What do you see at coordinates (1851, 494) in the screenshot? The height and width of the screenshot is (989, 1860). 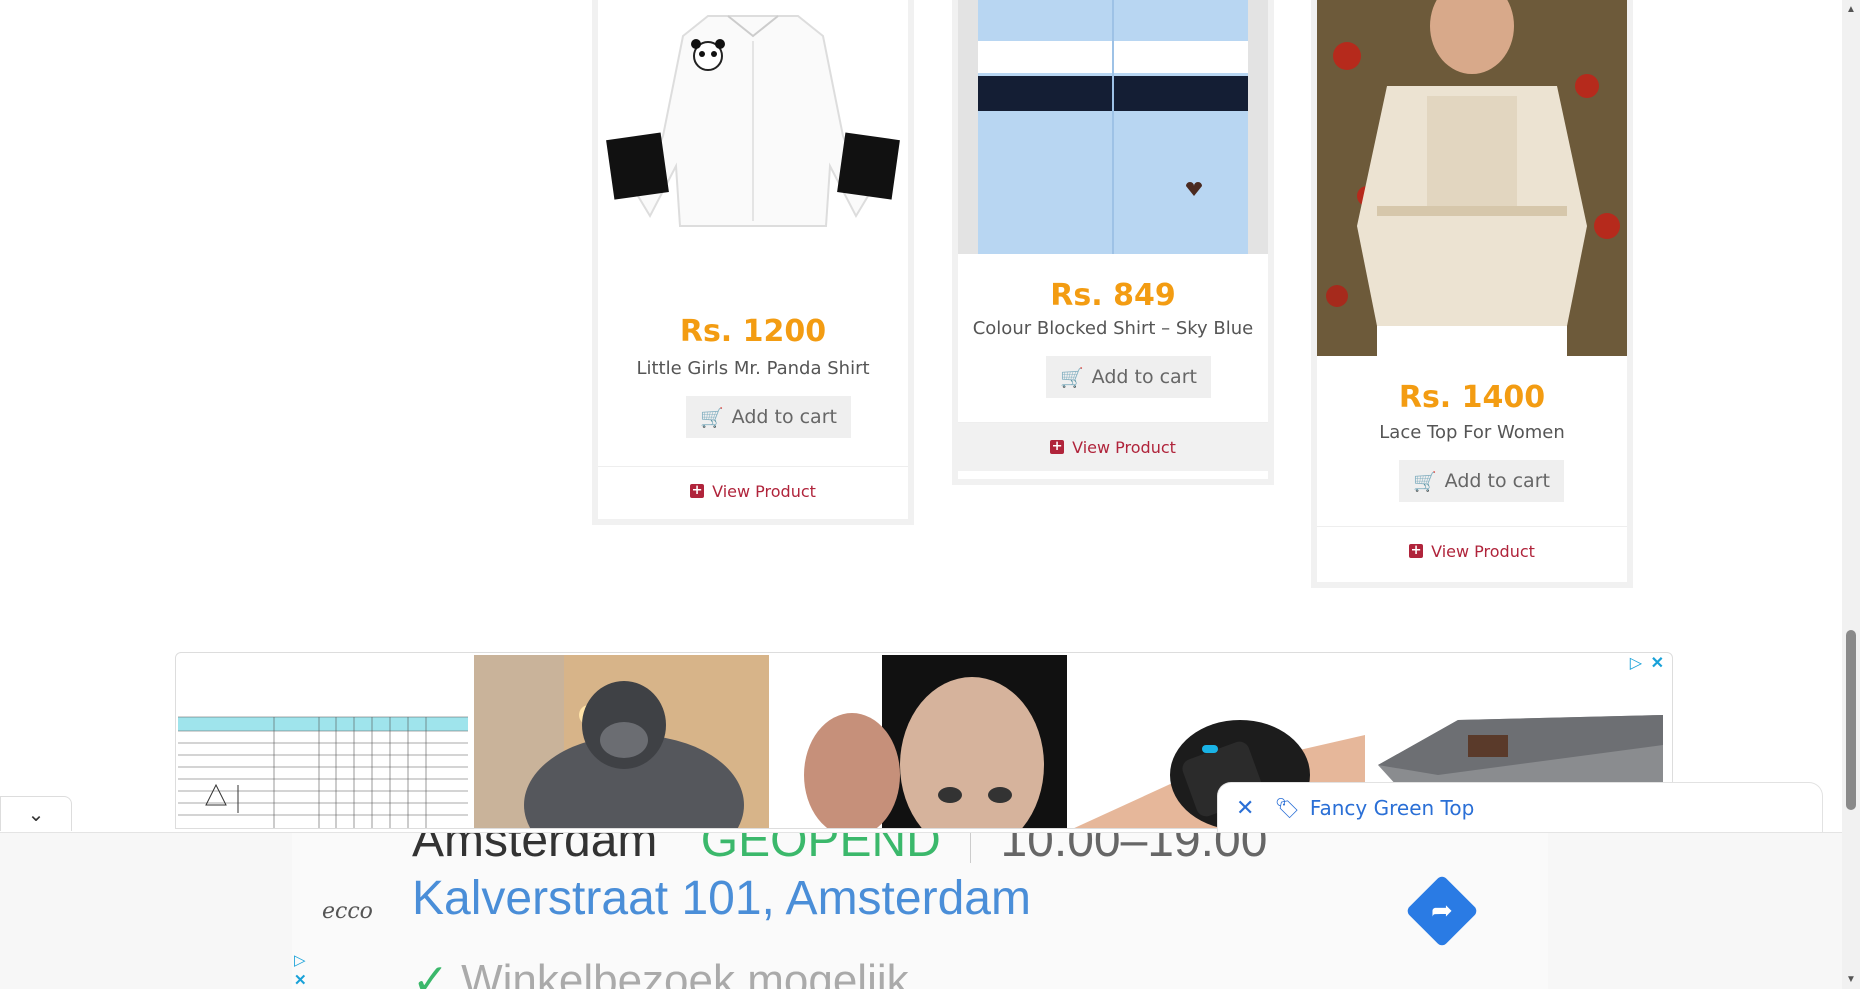 I see `vertical-scrollbar: ▲ ▼` at bounding box center [1851, 494].